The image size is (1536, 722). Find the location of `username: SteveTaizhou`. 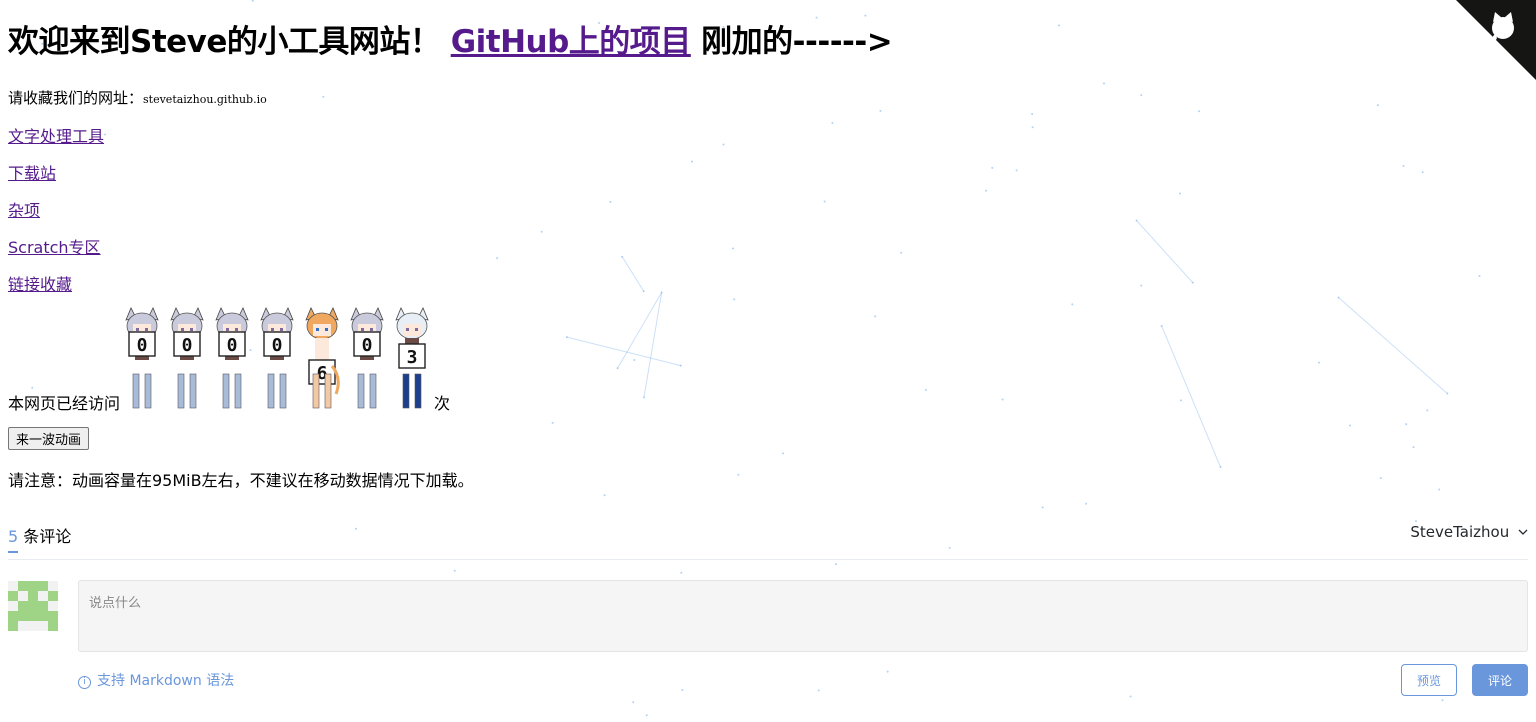

username: SteveTaizhou is located at coordinates (1460, 532).